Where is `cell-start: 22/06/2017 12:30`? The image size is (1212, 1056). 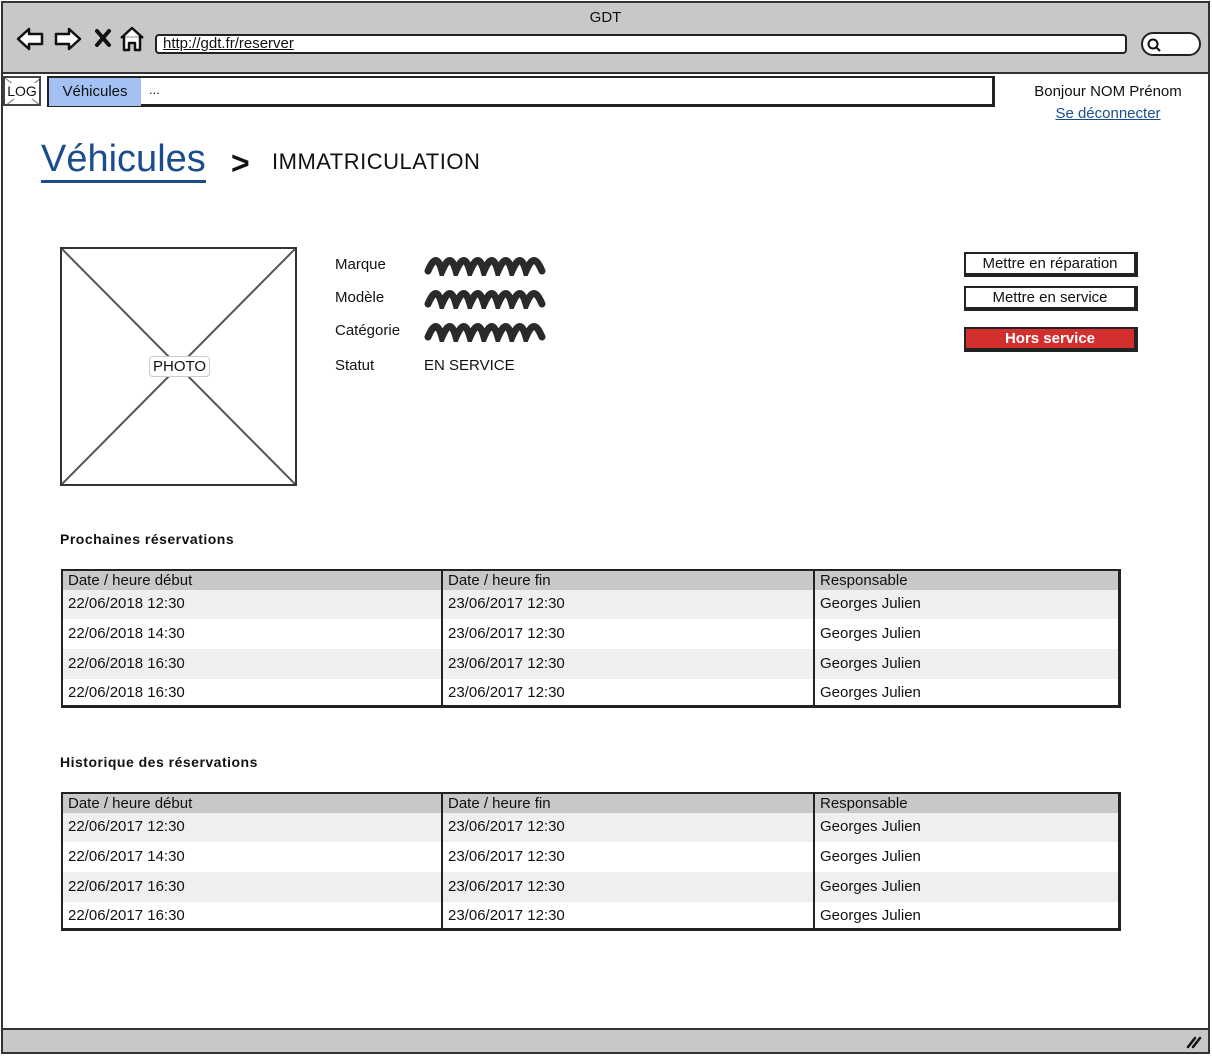 cell-start: 22/06/2017 12:30 is located at coordinates (253, 827).